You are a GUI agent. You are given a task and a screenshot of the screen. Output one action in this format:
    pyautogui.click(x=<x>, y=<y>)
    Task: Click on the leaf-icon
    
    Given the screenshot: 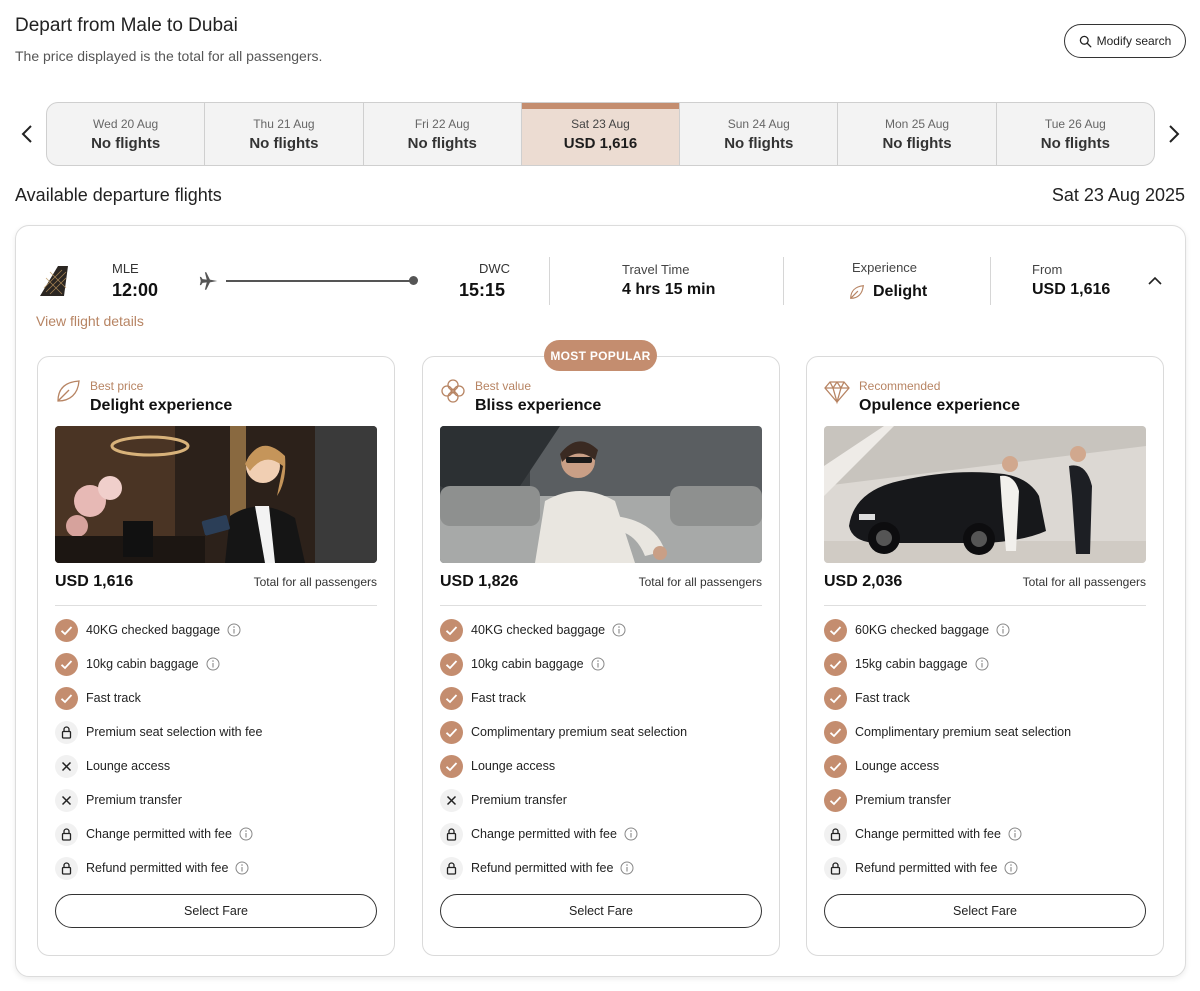 What is the action you would take?
    pyautogui.click(x=857, y=292)
    